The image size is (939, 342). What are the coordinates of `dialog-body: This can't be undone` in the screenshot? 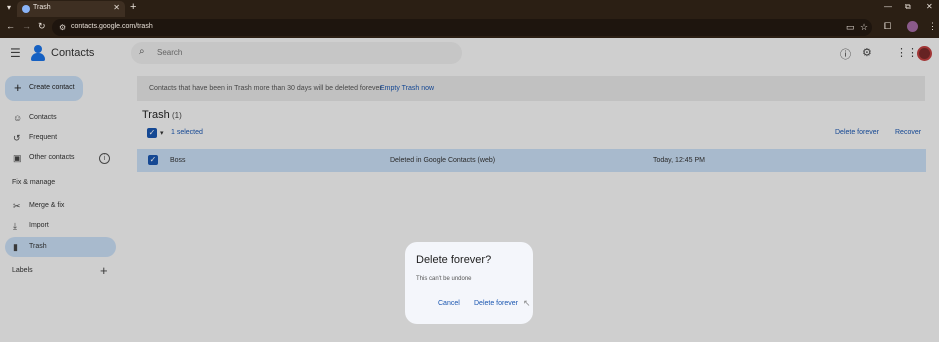 It's located at (444, 279).